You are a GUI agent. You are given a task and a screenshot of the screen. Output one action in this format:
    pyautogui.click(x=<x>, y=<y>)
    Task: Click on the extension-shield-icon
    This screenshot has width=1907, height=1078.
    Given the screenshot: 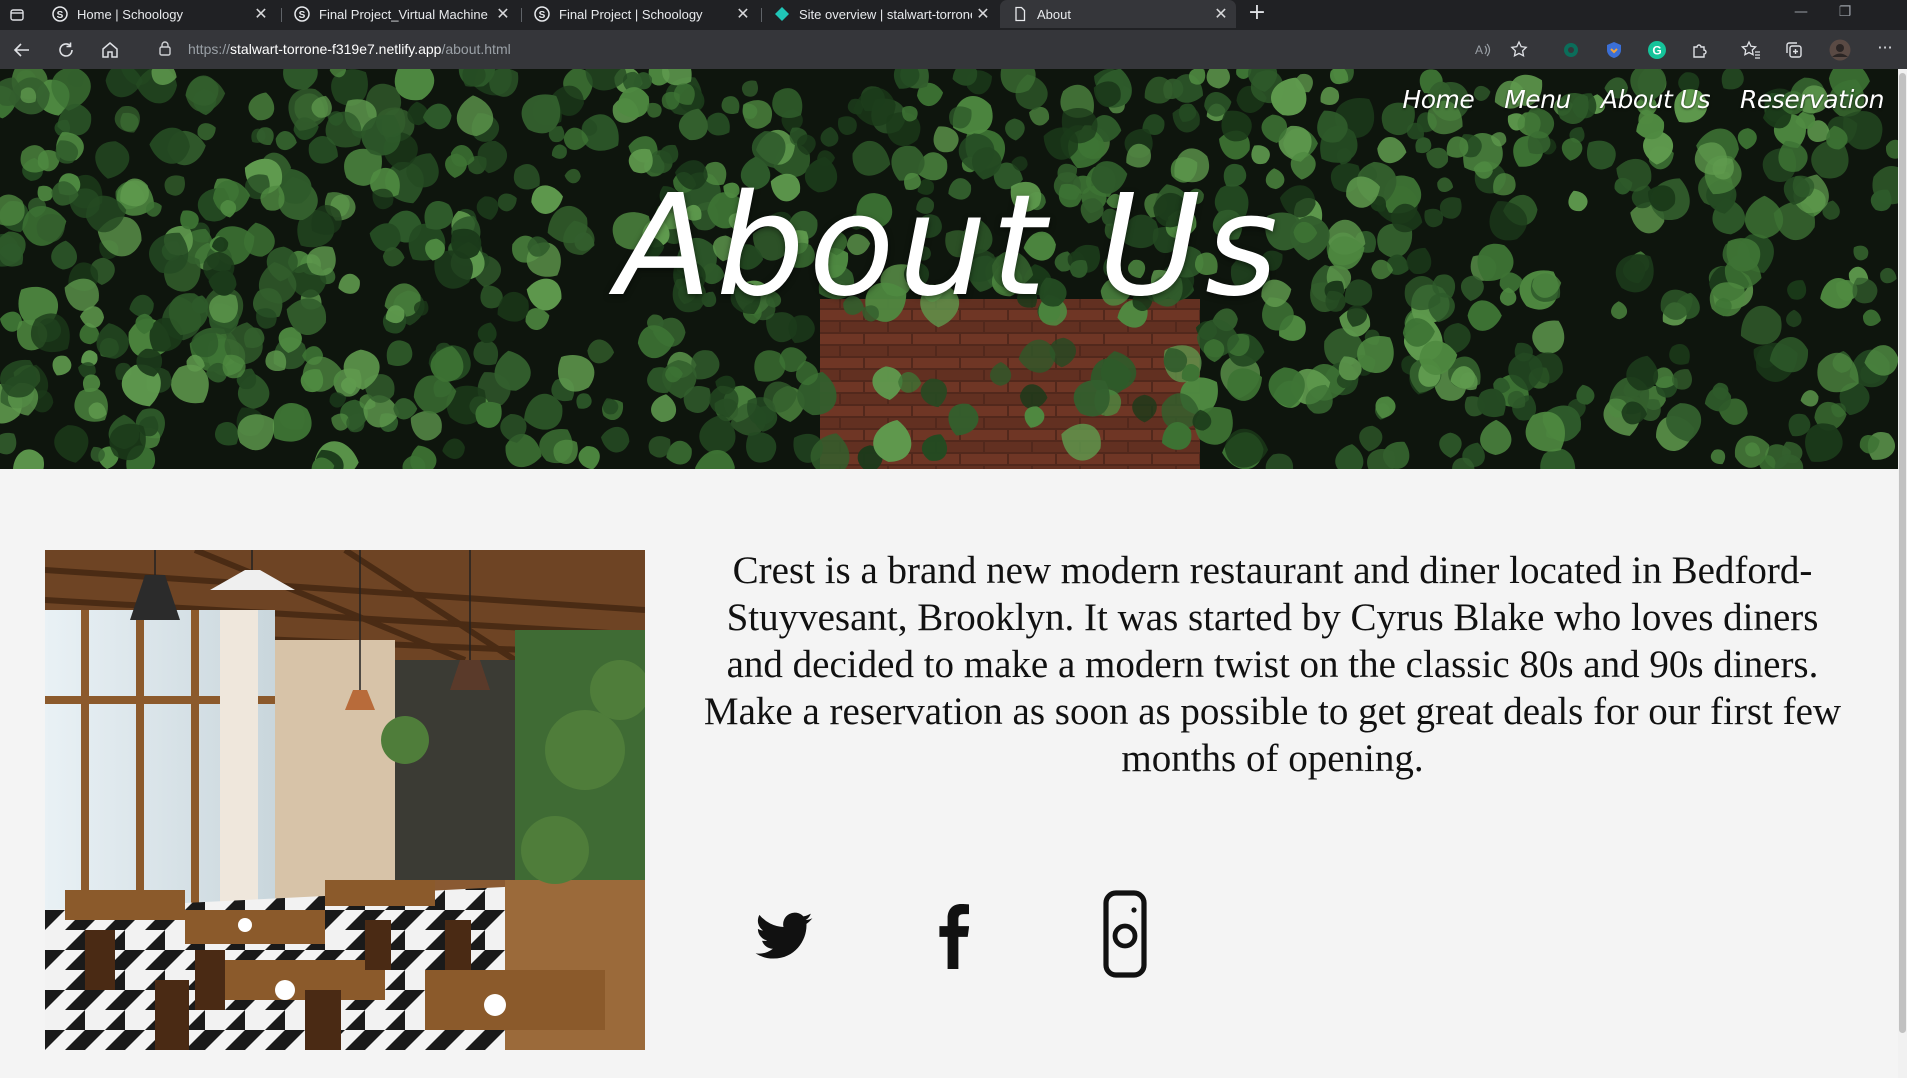 What is the action you would take?
    pyautogui.click(x=1614, y=50)
    